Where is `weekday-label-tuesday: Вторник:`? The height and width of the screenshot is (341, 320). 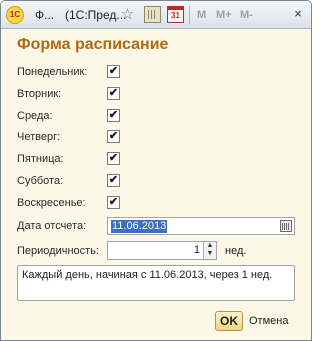
weekday-label-tuesday: Вторник: is located at coordinates (39, 94).